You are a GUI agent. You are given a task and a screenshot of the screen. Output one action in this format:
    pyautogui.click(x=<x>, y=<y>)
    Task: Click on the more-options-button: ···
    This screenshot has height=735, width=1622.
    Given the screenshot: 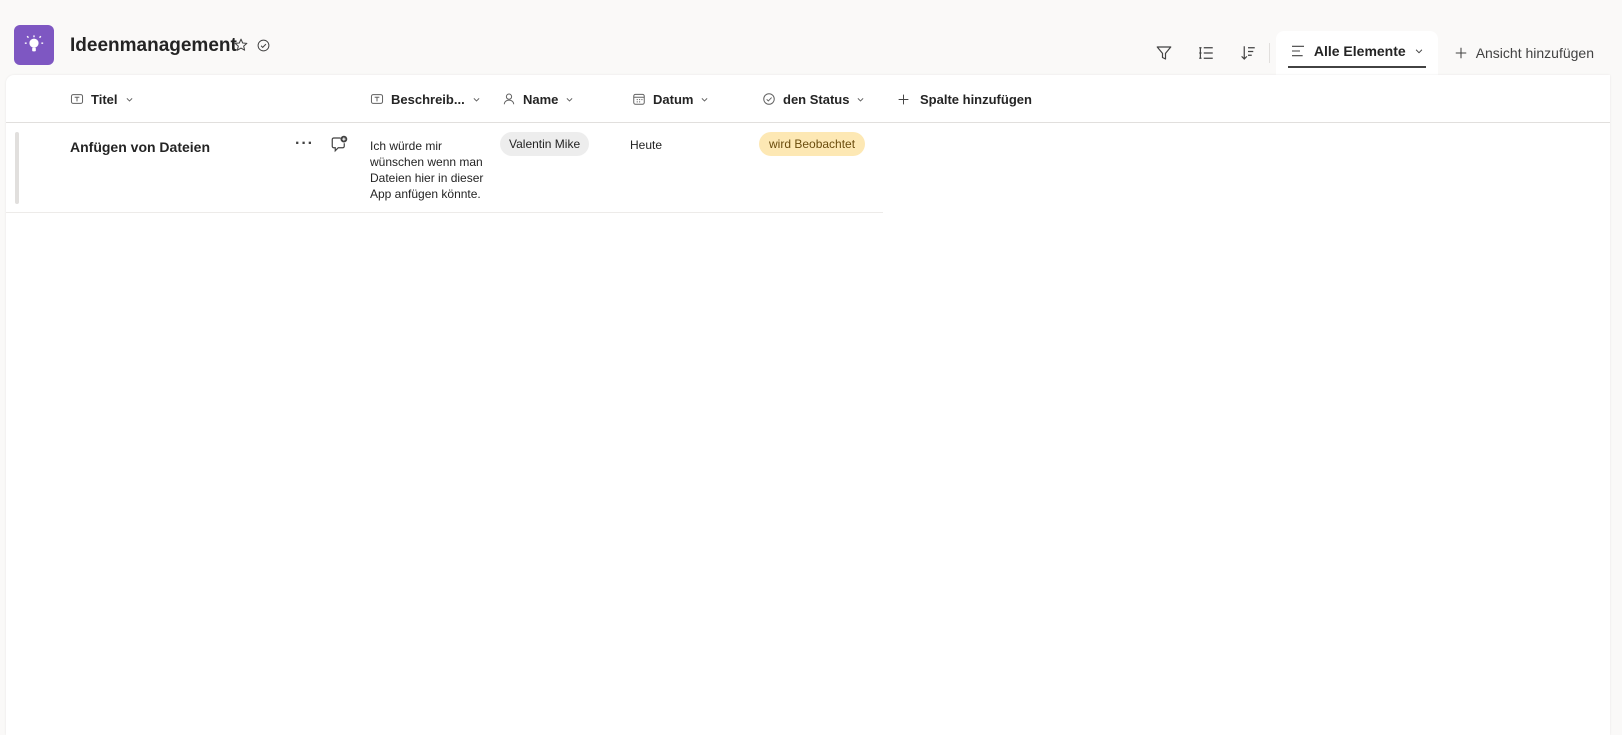 What is the action you would take?
    pyautogui.click(x=304, y=144)
    